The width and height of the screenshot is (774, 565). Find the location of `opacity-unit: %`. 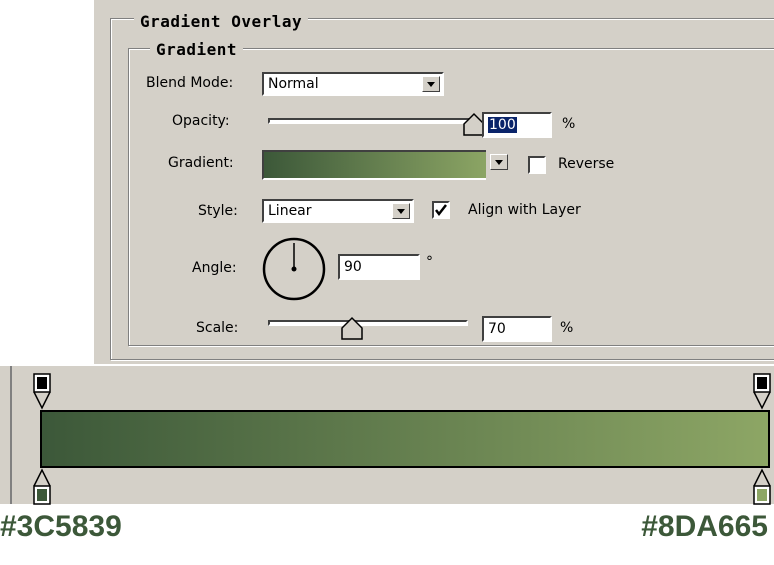

opacity-unit: % is located at coordinates (569, 124).